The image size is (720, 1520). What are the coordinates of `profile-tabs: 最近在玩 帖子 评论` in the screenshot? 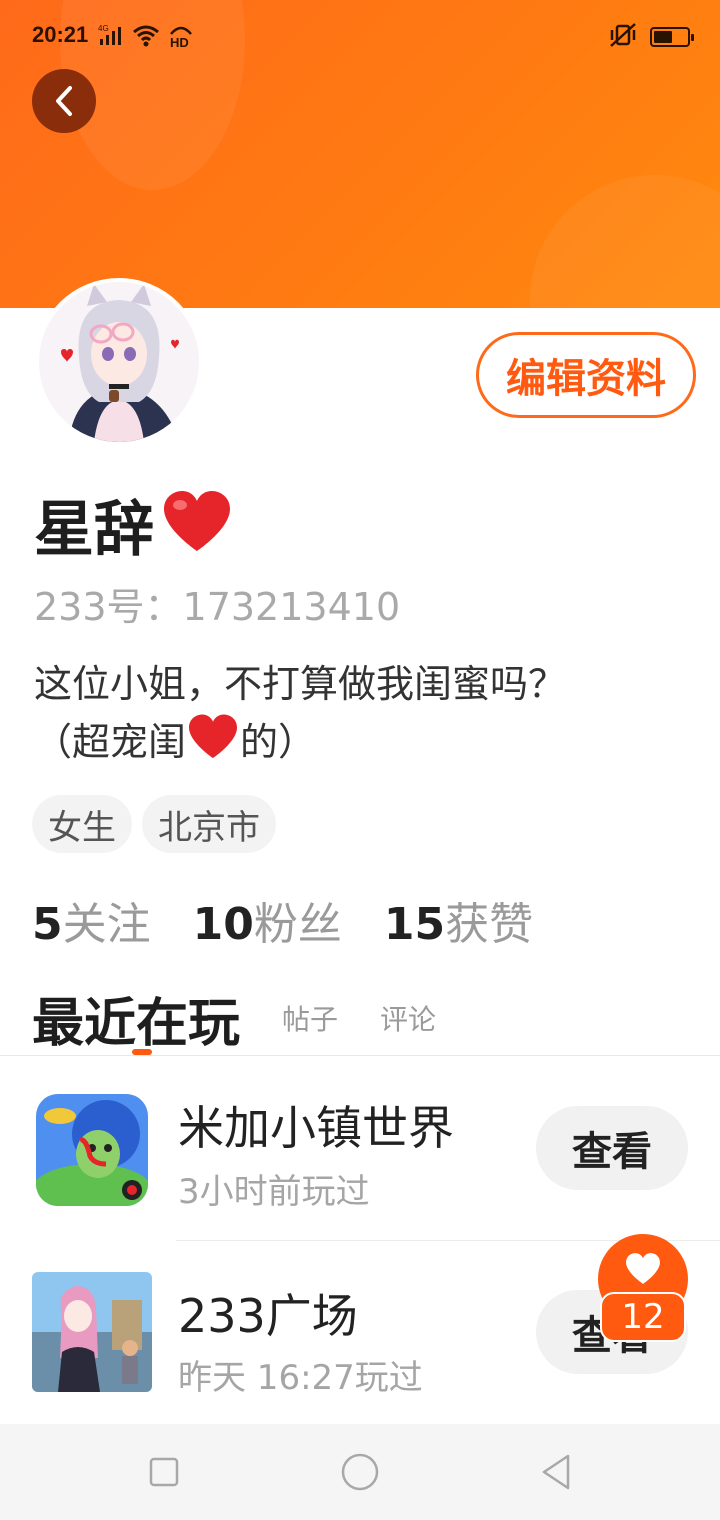 It's located at (234, 1018).